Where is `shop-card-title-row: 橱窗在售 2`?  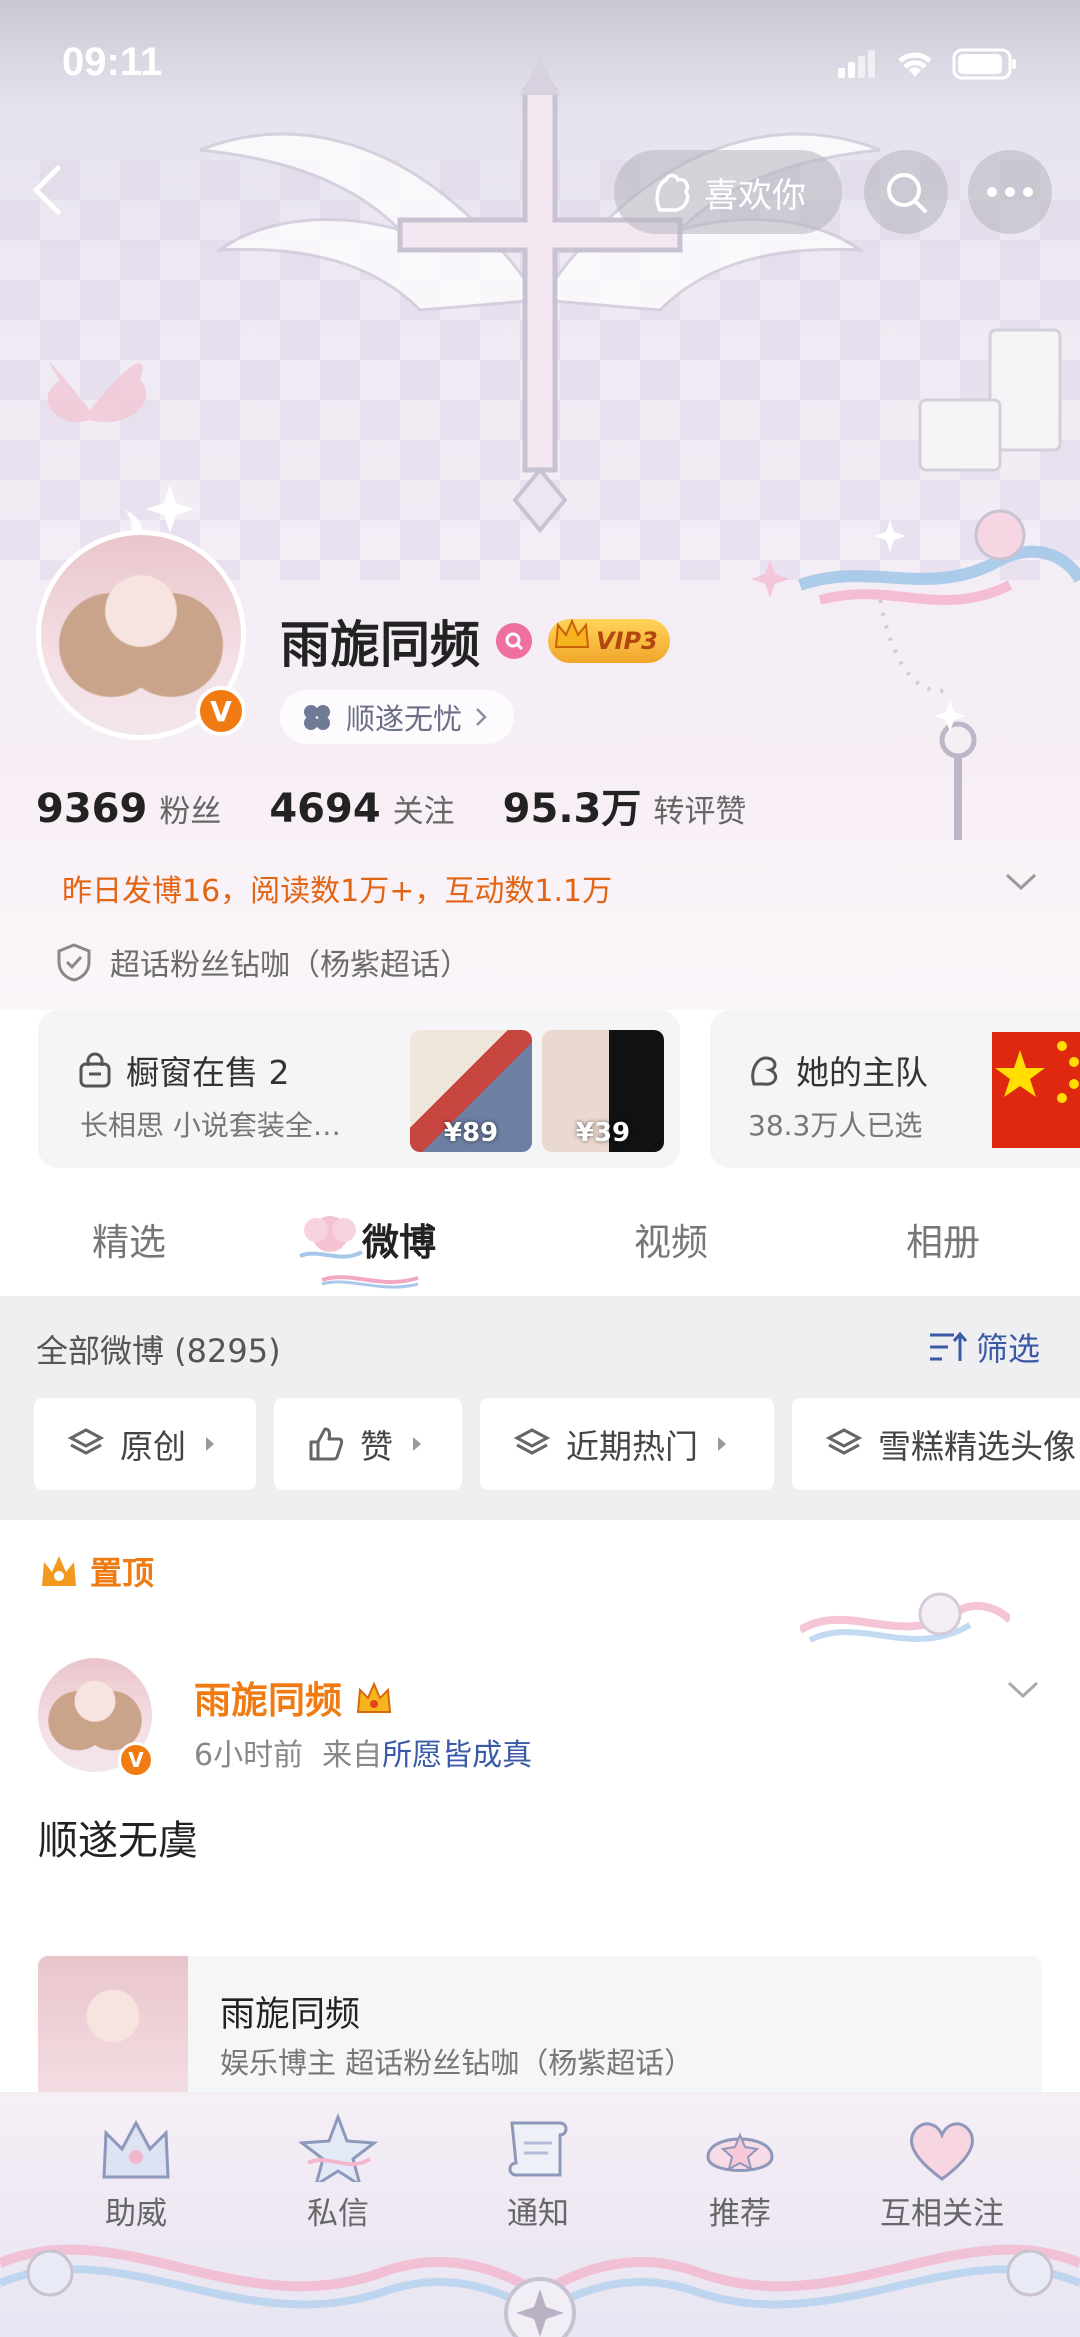 shop-card-title-row: 橱窗在售 2 is located at coordinates (184, 1070).